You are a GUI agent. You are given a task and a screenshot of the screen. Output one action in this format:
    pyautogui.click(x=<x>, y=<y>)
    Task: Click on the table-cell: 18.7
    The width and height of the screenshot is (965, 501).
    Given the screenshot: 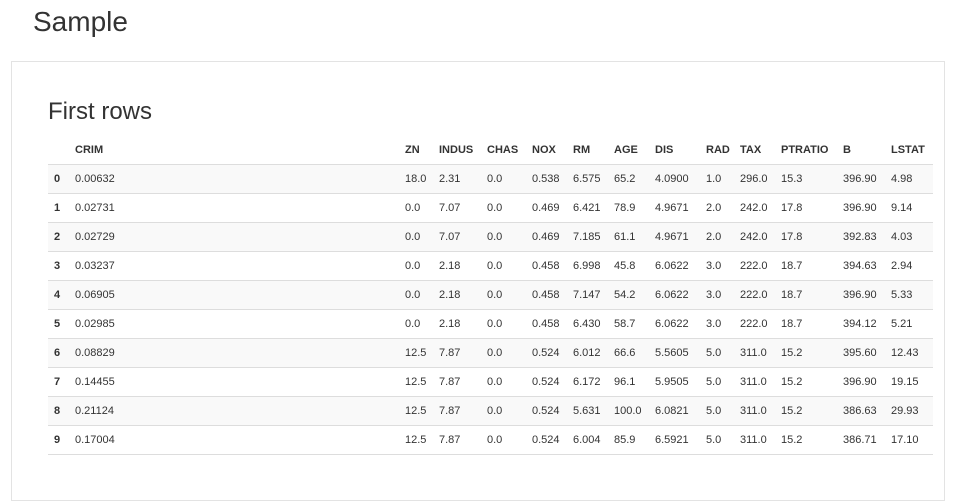 What is the action you would take?
    pyautogui.click(x=810, y=324)
    